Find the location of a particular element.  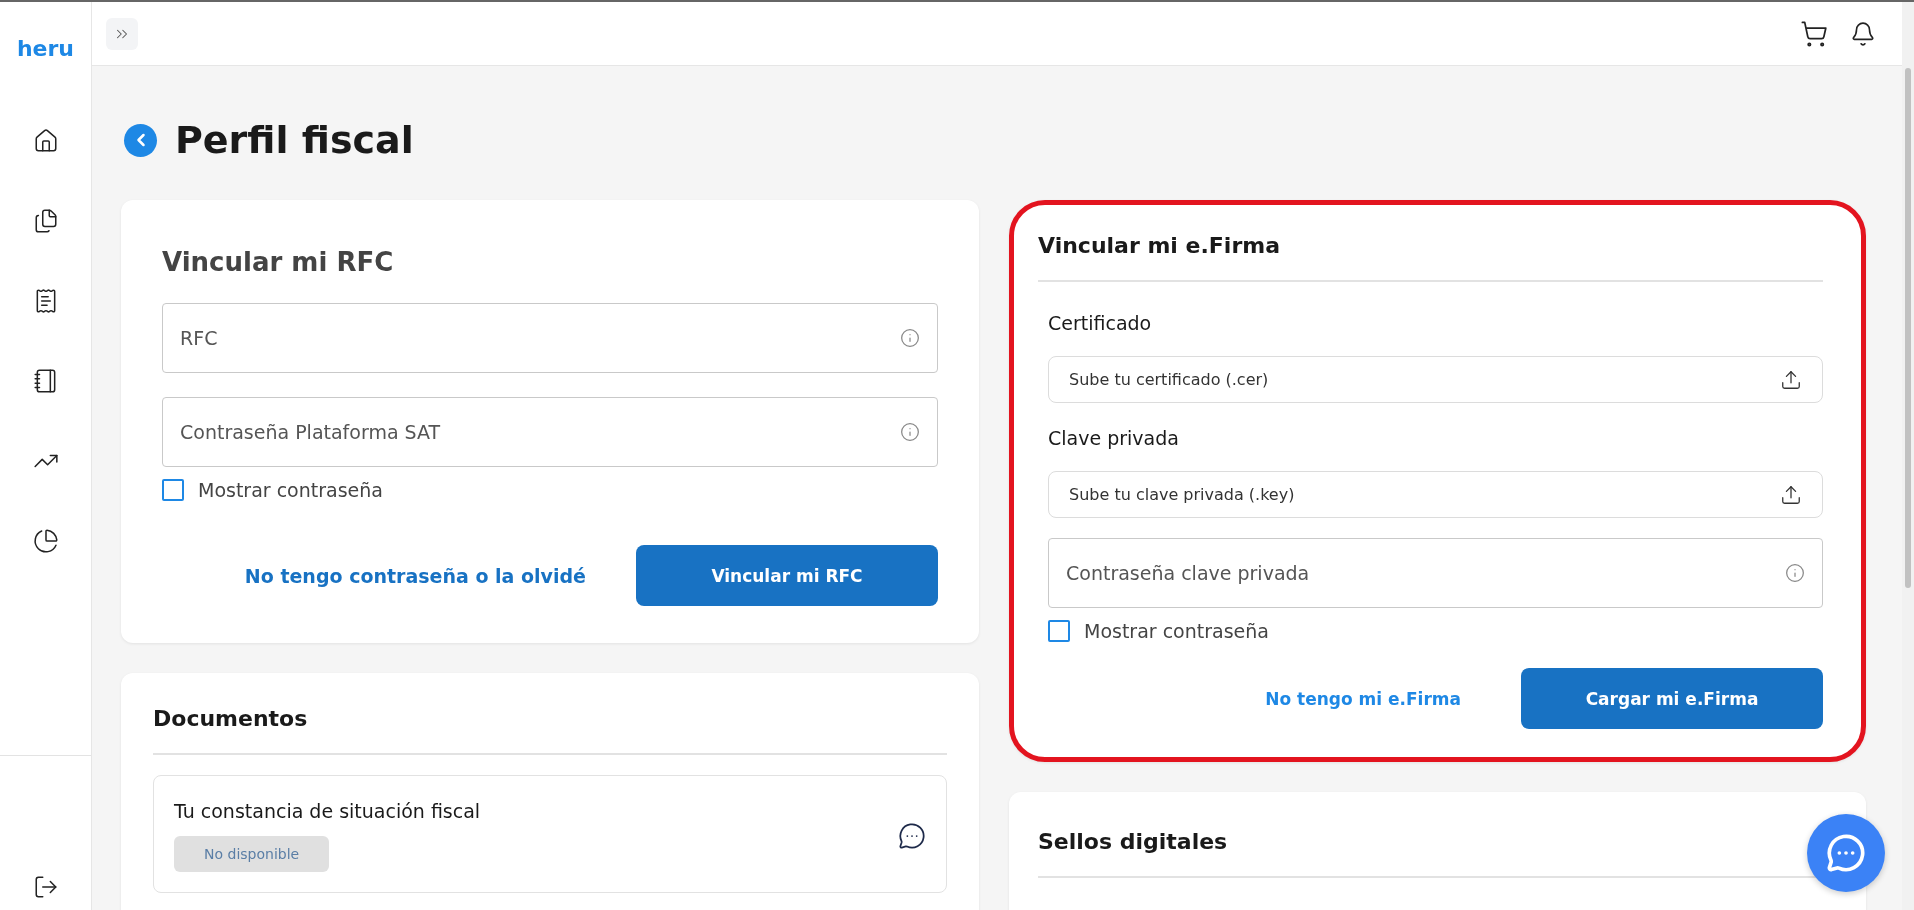

upload-button: Sube tu certificado (.cer) is located at coordinates (1435, 379).